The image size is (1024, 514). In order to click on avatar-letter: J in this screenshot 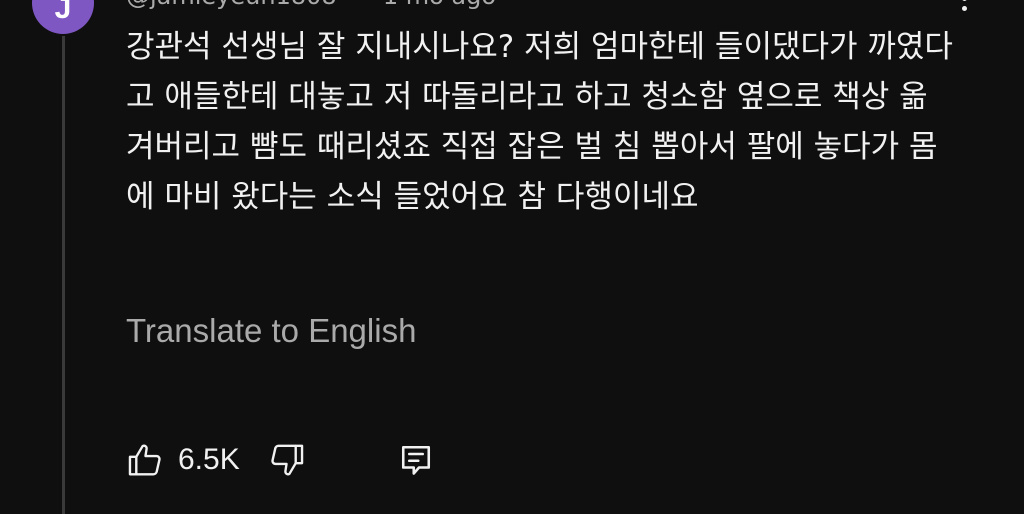, I will do `click(63, 12)`.